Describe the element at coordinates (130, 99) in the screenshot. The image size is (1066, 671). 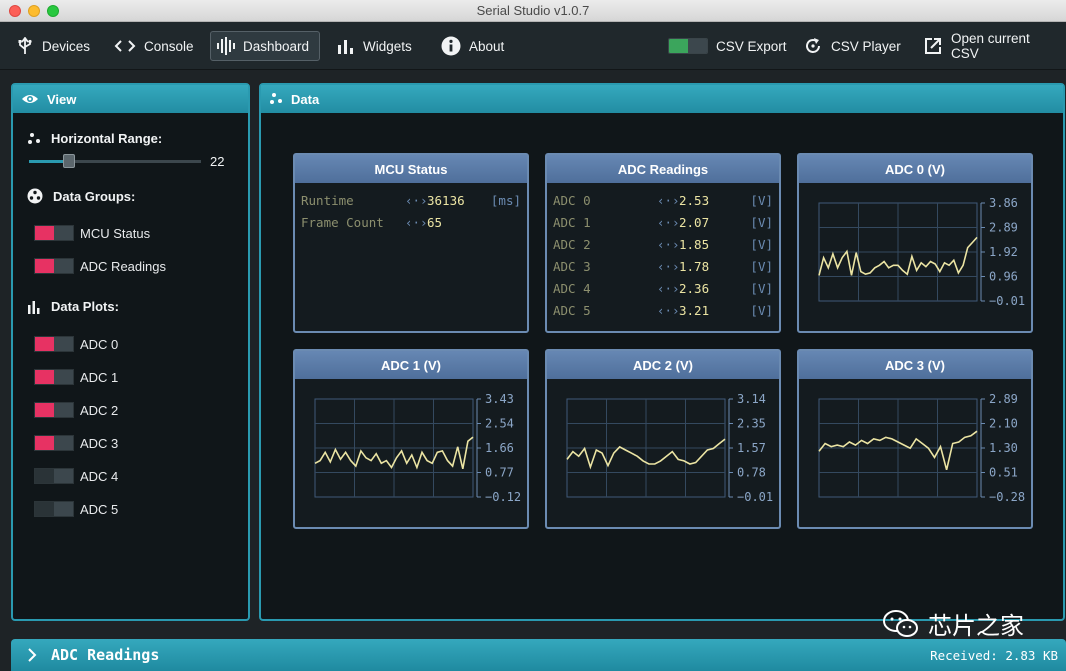
I see `view-panel-header: View` at that location.